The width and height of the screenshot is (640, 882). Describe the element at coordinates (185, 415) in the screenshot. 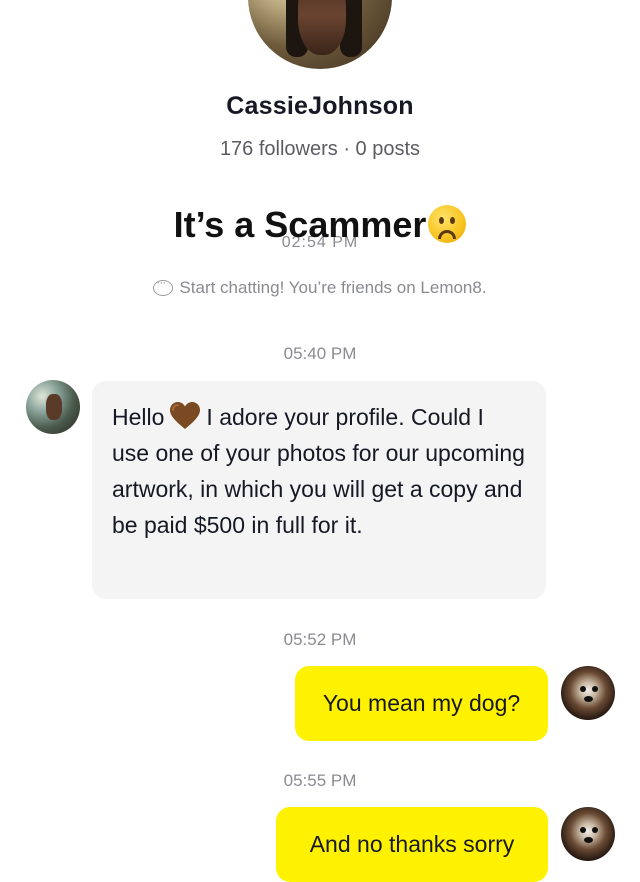

I see `brown-heart-icon` at that location.